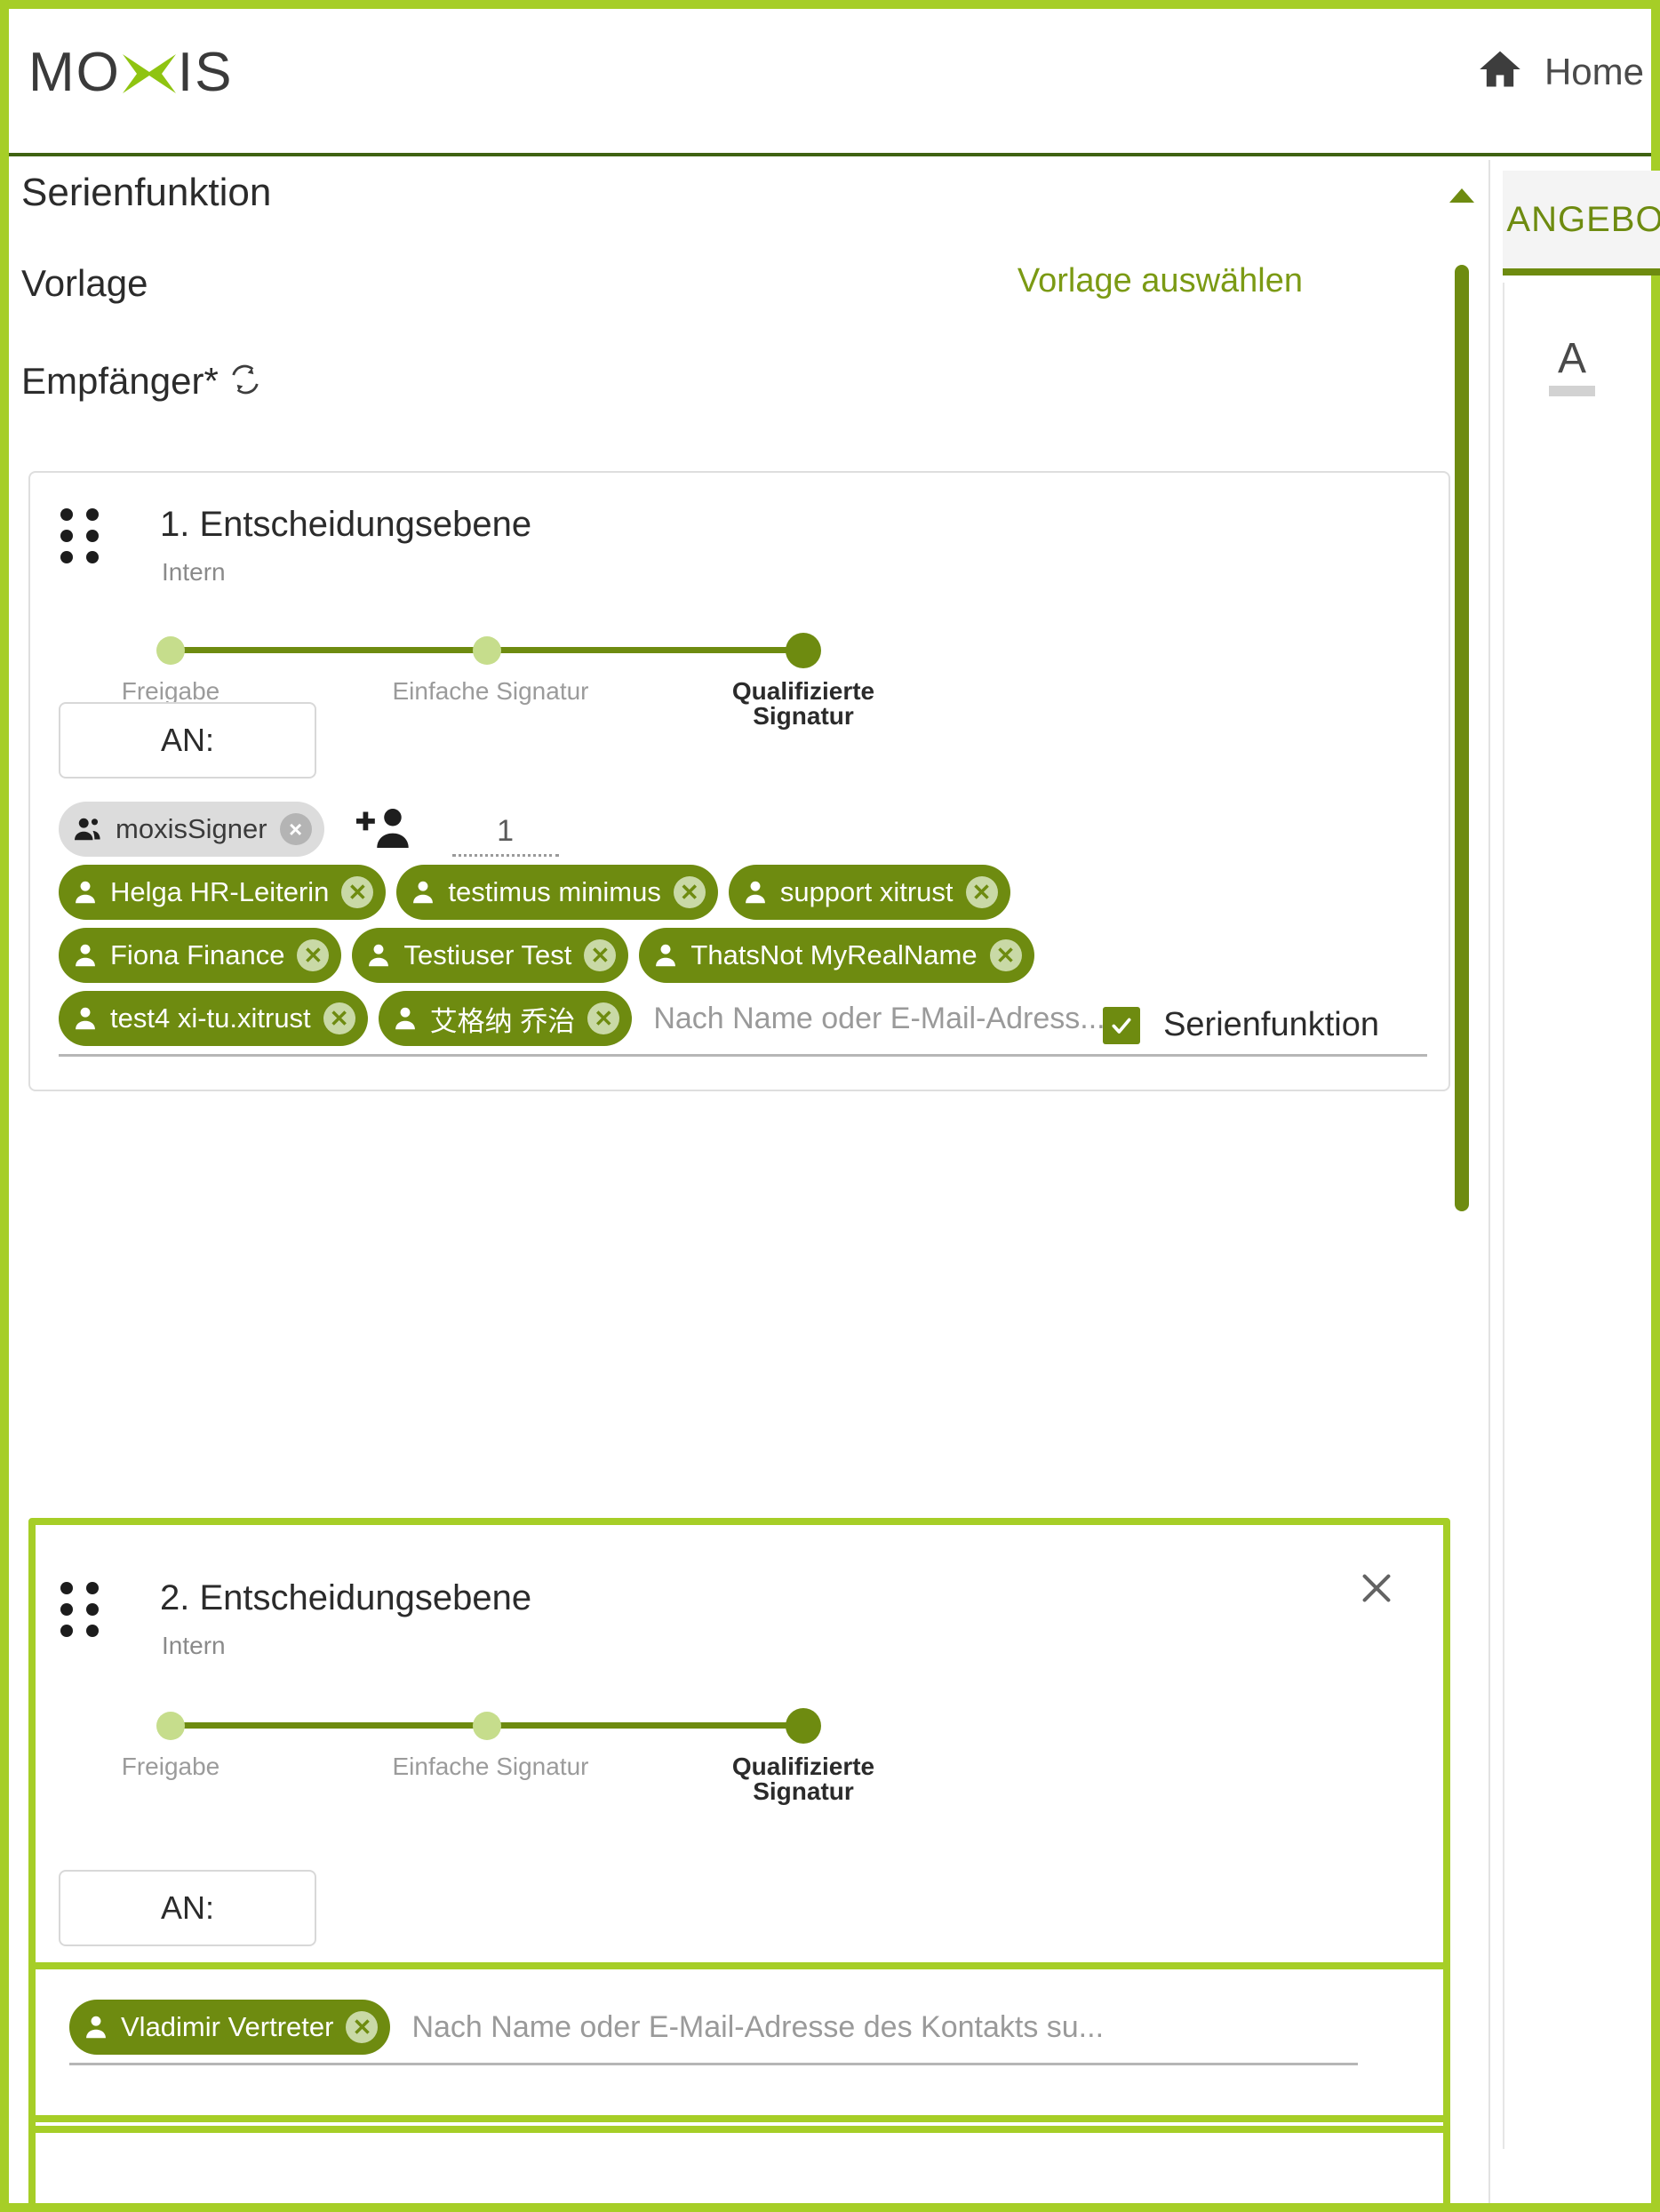 This screenshot has width=1660, height=2212. What do you see at coordinates (1462, 195) in the screenshot?
I see `scroll-up-arrow-icon` at bounding box center [1462, 195].